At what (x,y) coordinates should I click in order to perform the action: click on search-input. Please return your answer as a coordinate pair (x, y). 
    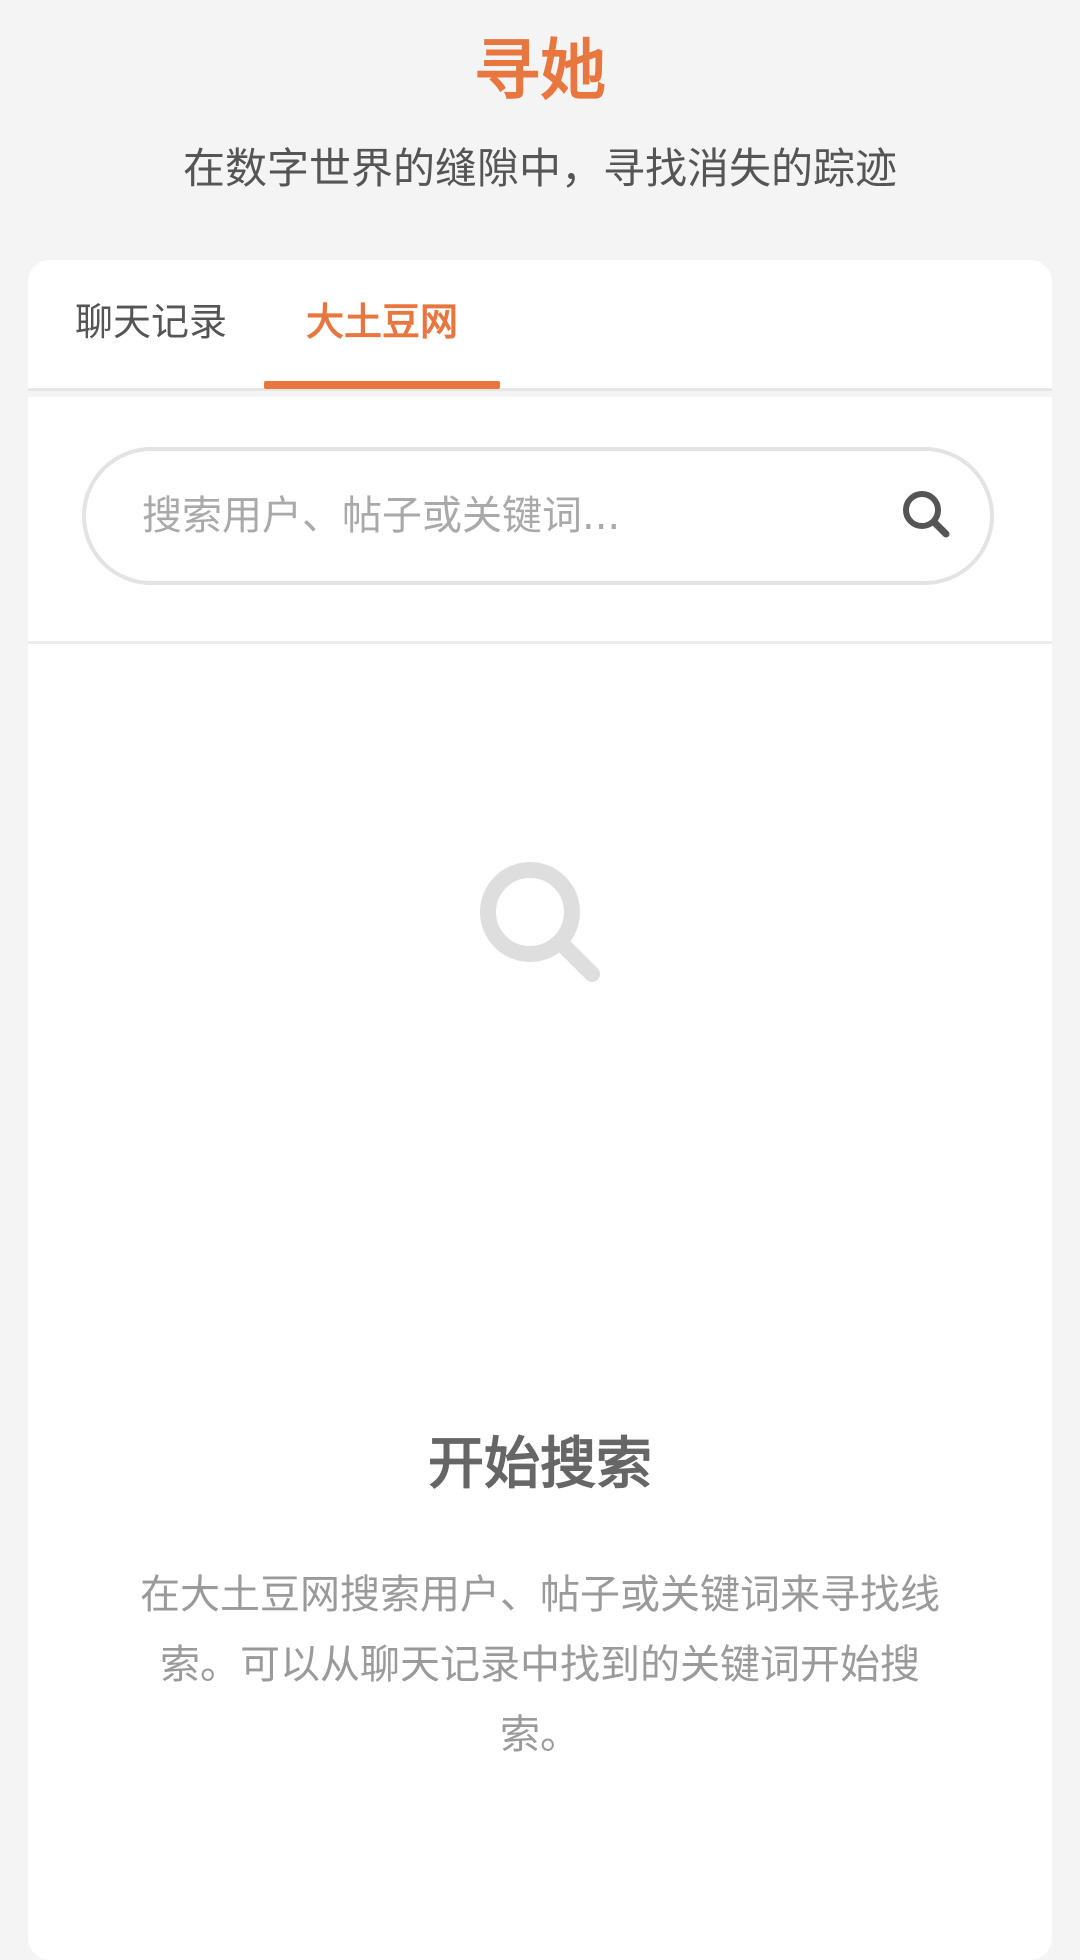
    Looking at the image, I should click on (502, 516).